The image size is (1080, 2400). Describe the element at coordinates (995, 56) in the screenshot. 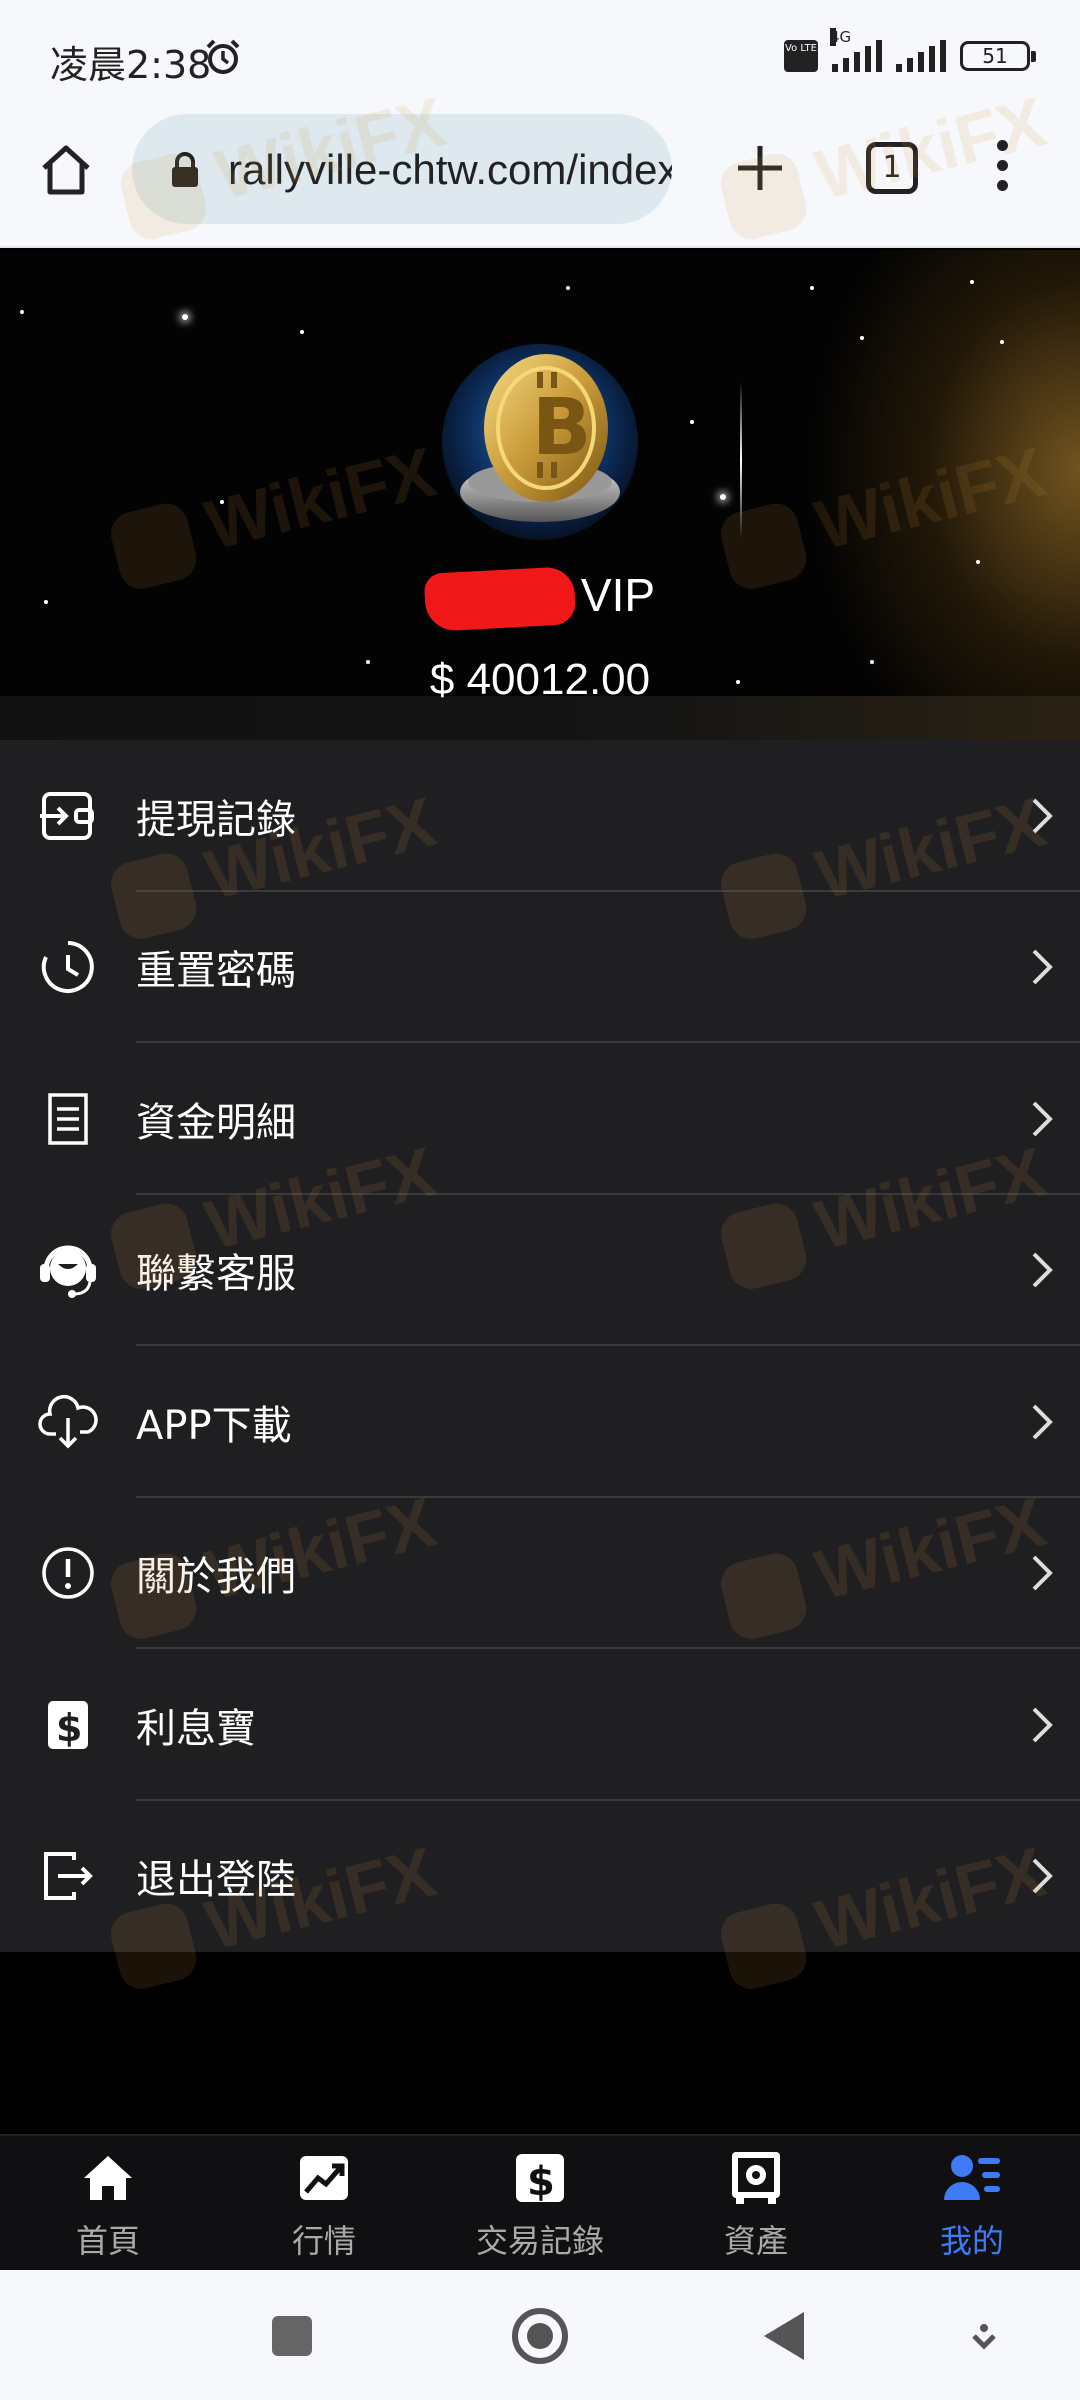

I see `battery-level: 51` at that location.